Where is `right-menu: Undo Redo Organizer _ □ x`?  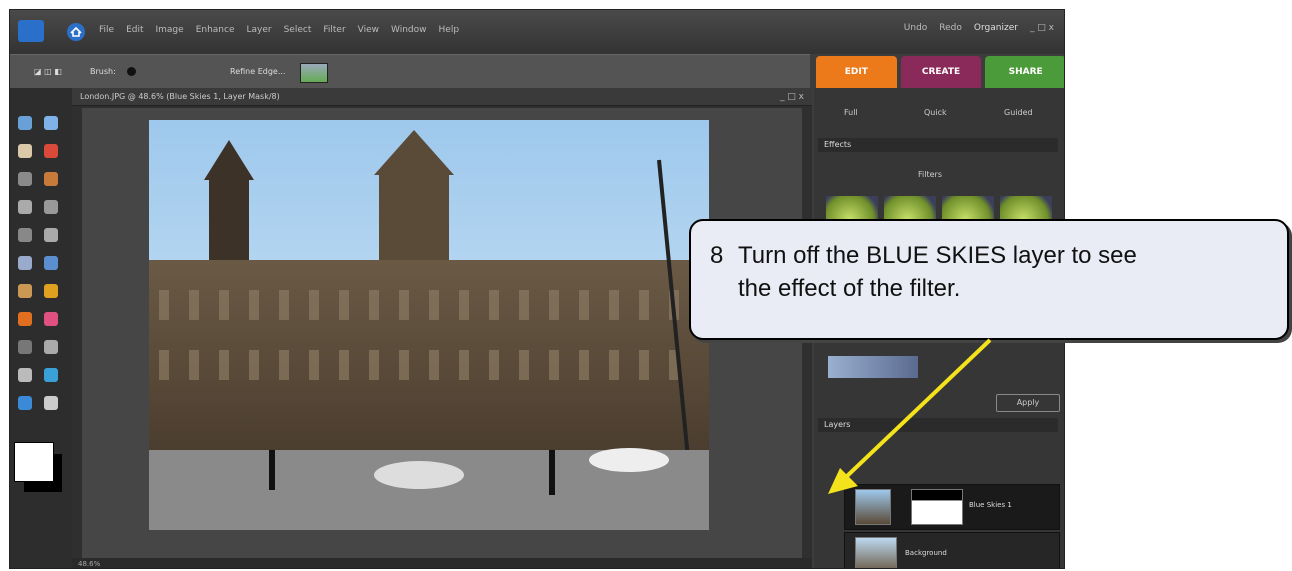
right-menu: Undo Redo Organizer _ □ x is located at coordinates (979, 28).